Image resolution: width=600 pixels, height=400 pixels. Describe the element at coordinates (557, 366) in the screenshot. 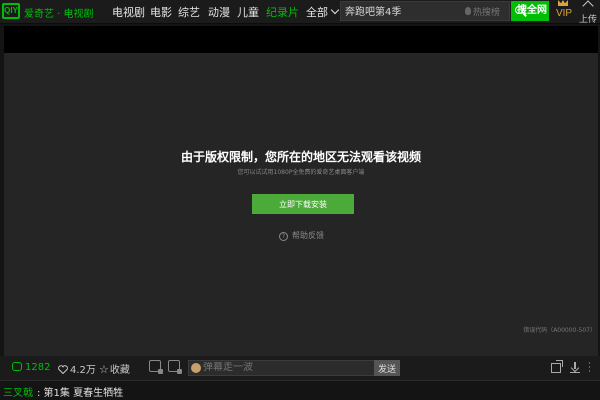

I see `share-icon` at that location.